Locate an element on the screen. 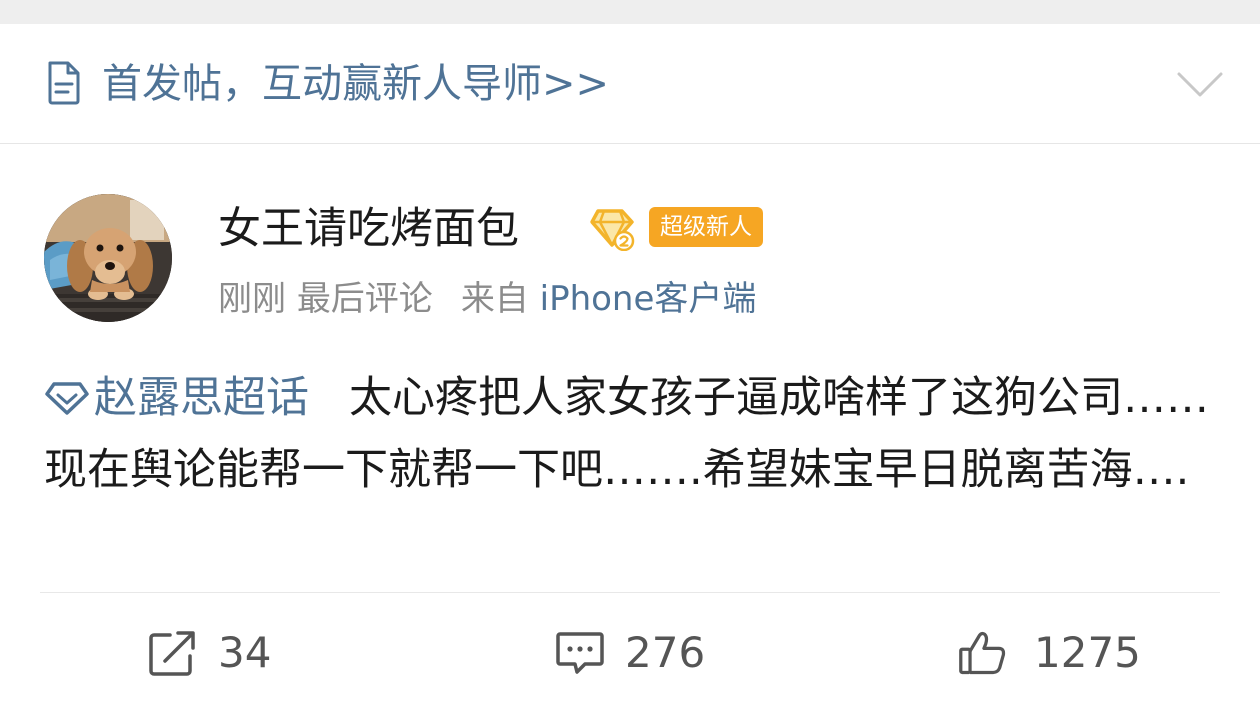 The height and width of the screenshot is (702, 1260). top-spacer is located at coordinates (630, 12).